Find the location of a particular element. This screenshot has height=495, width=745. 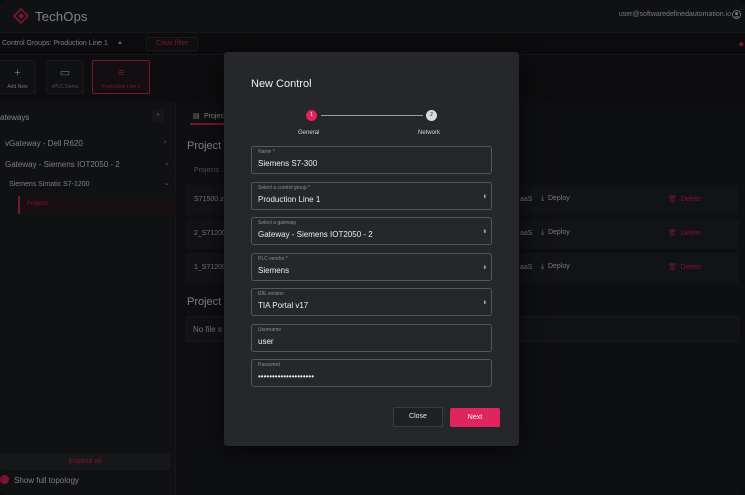

field-value: user is located at coordinates (266, 341).